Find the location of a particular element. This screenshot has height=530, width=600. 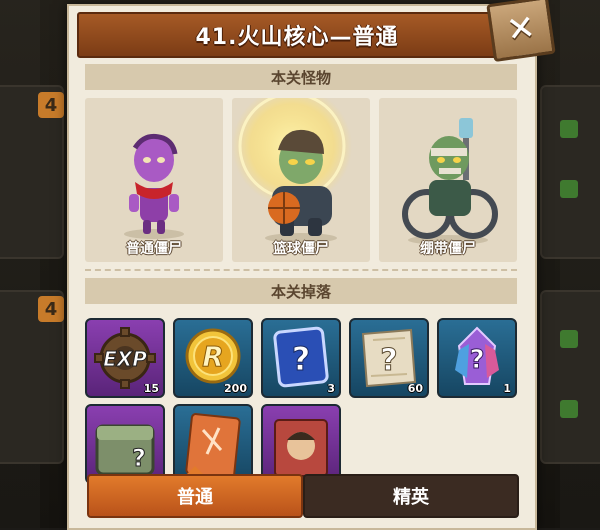

close-x-icon: ✕ is located at coordinates (521, 29).